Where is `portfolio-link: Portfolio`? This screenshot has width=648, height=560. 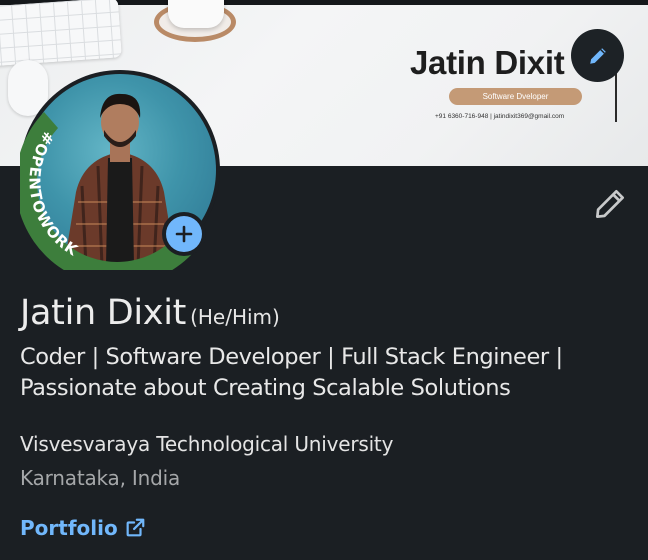
portfolio-link: Portfolio is located at coordinates (83, 528).